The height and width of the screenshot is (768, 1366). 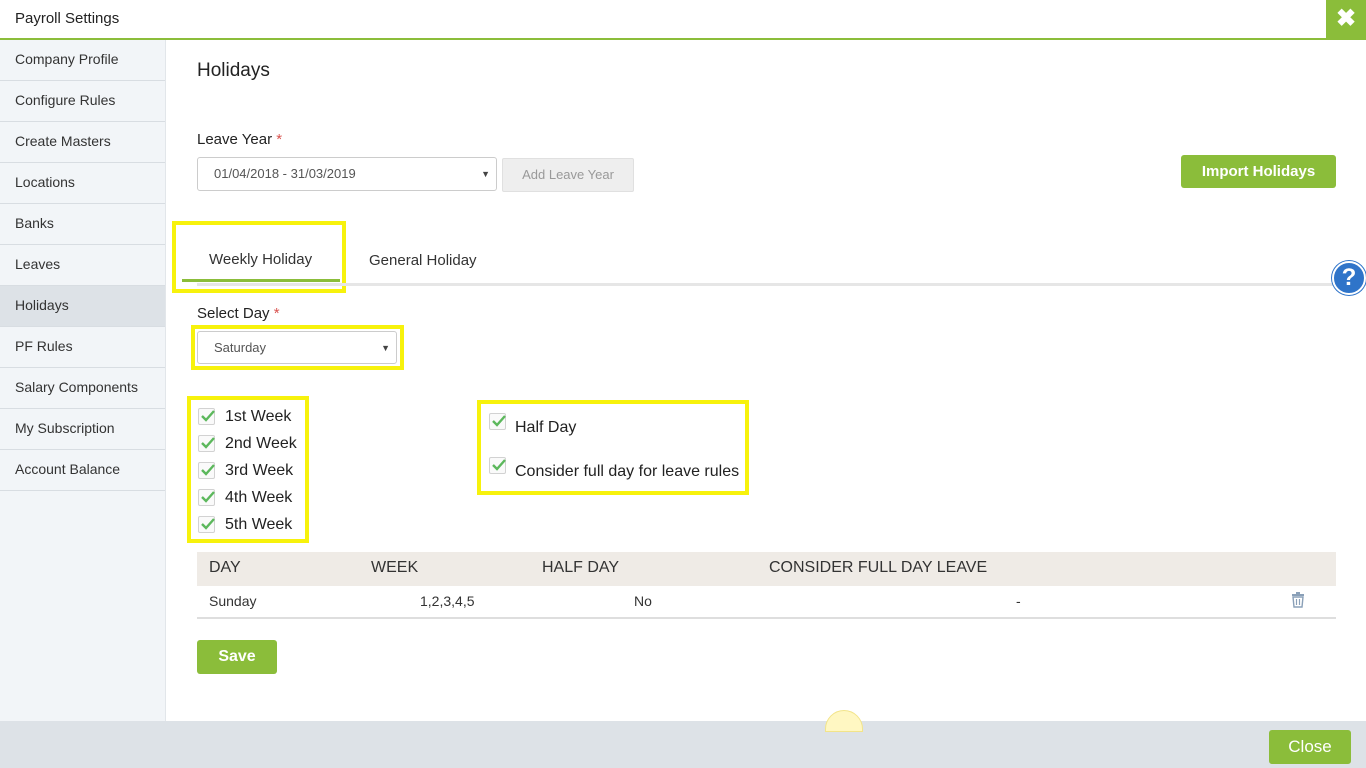 I want to click on help-icon: ?, so click(x=1349, y=278).